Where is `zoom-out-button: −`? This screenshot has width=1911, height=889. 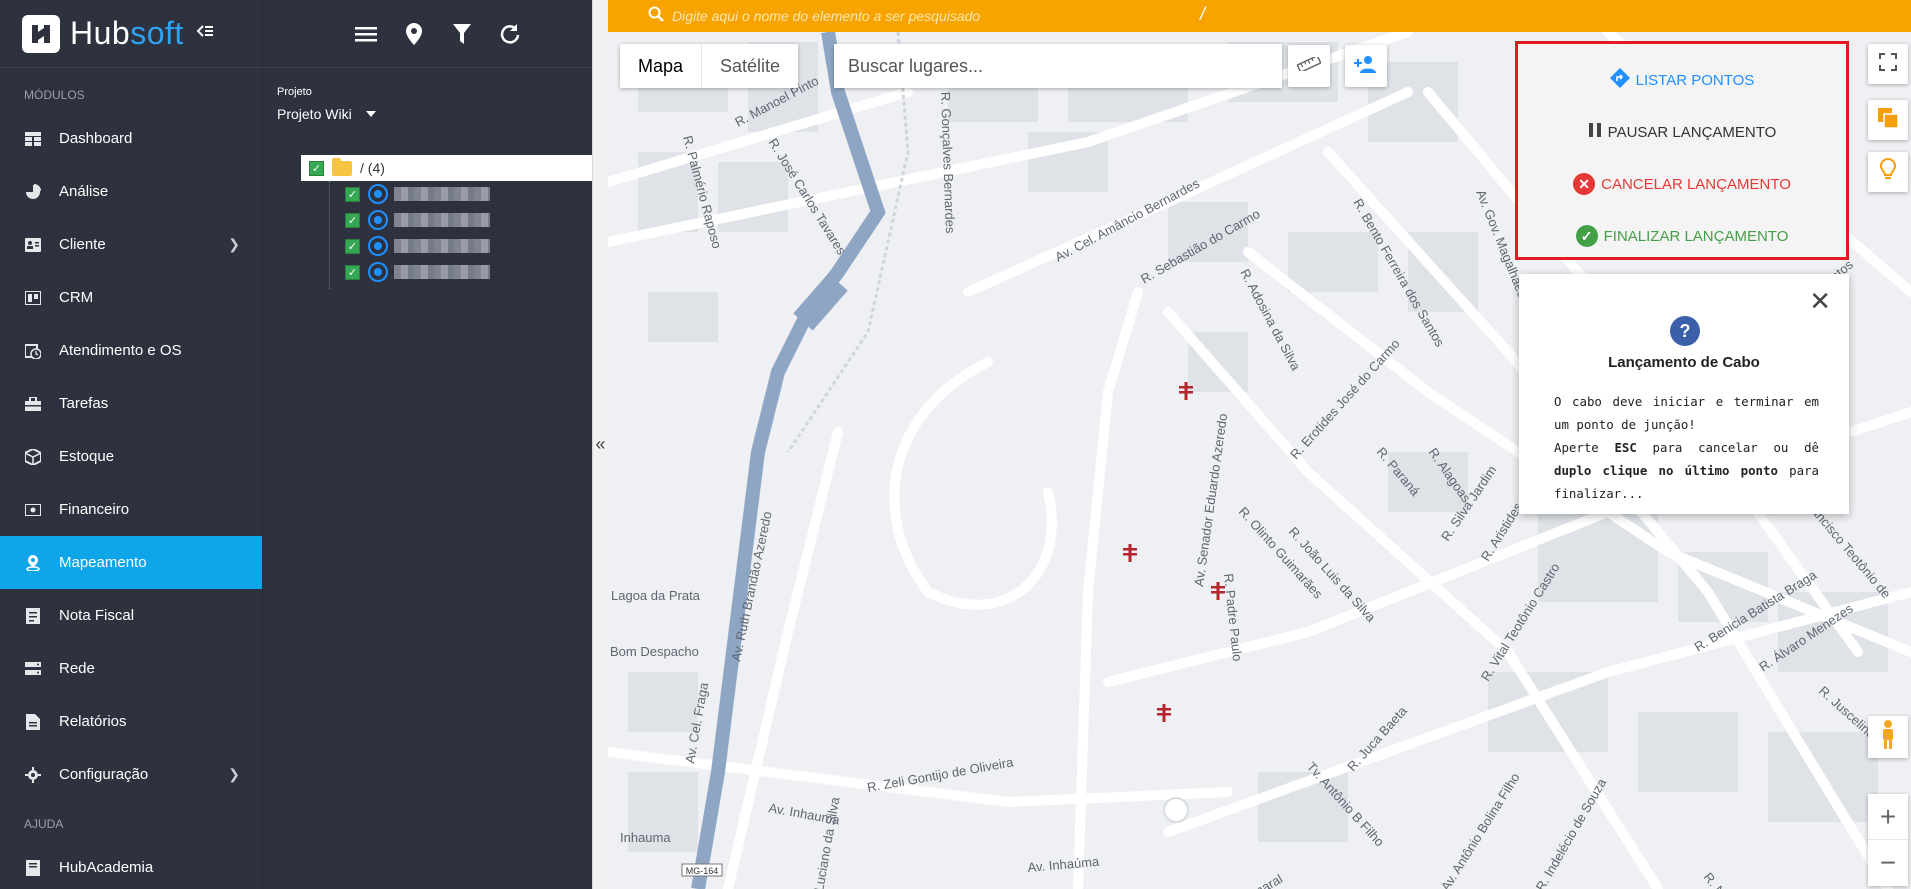 zoom-out-button: − is located at coordinates (1888, 863).